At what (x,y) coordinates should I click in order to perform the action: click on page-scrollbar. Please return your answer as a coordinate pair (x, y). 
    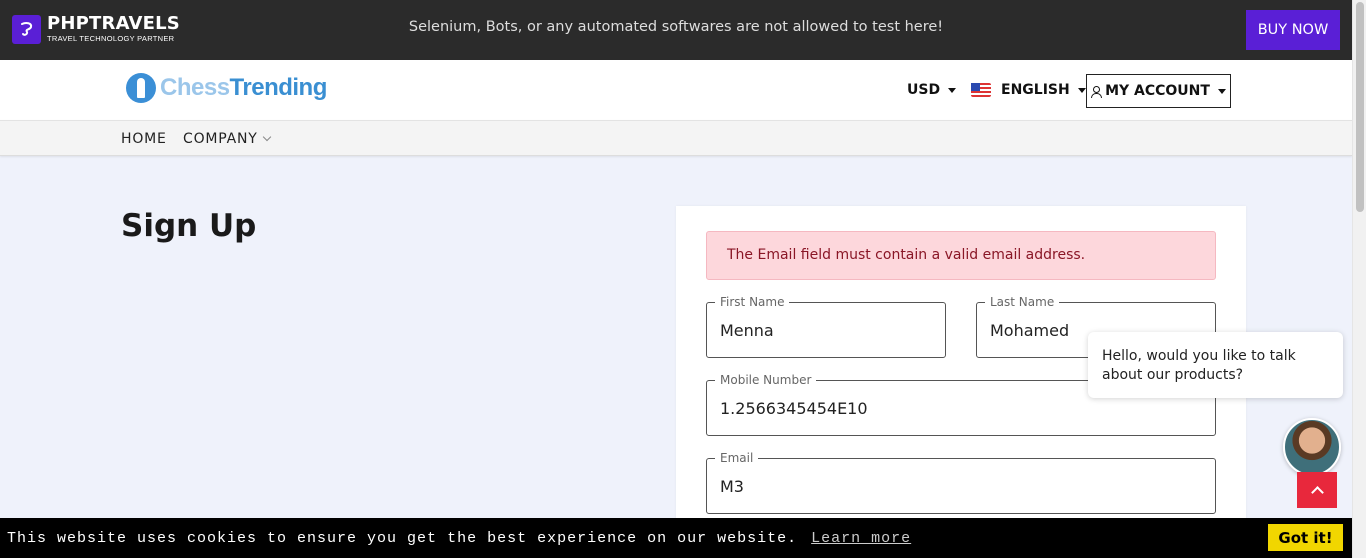
    Looking at the image, I should click on (1359, 279).